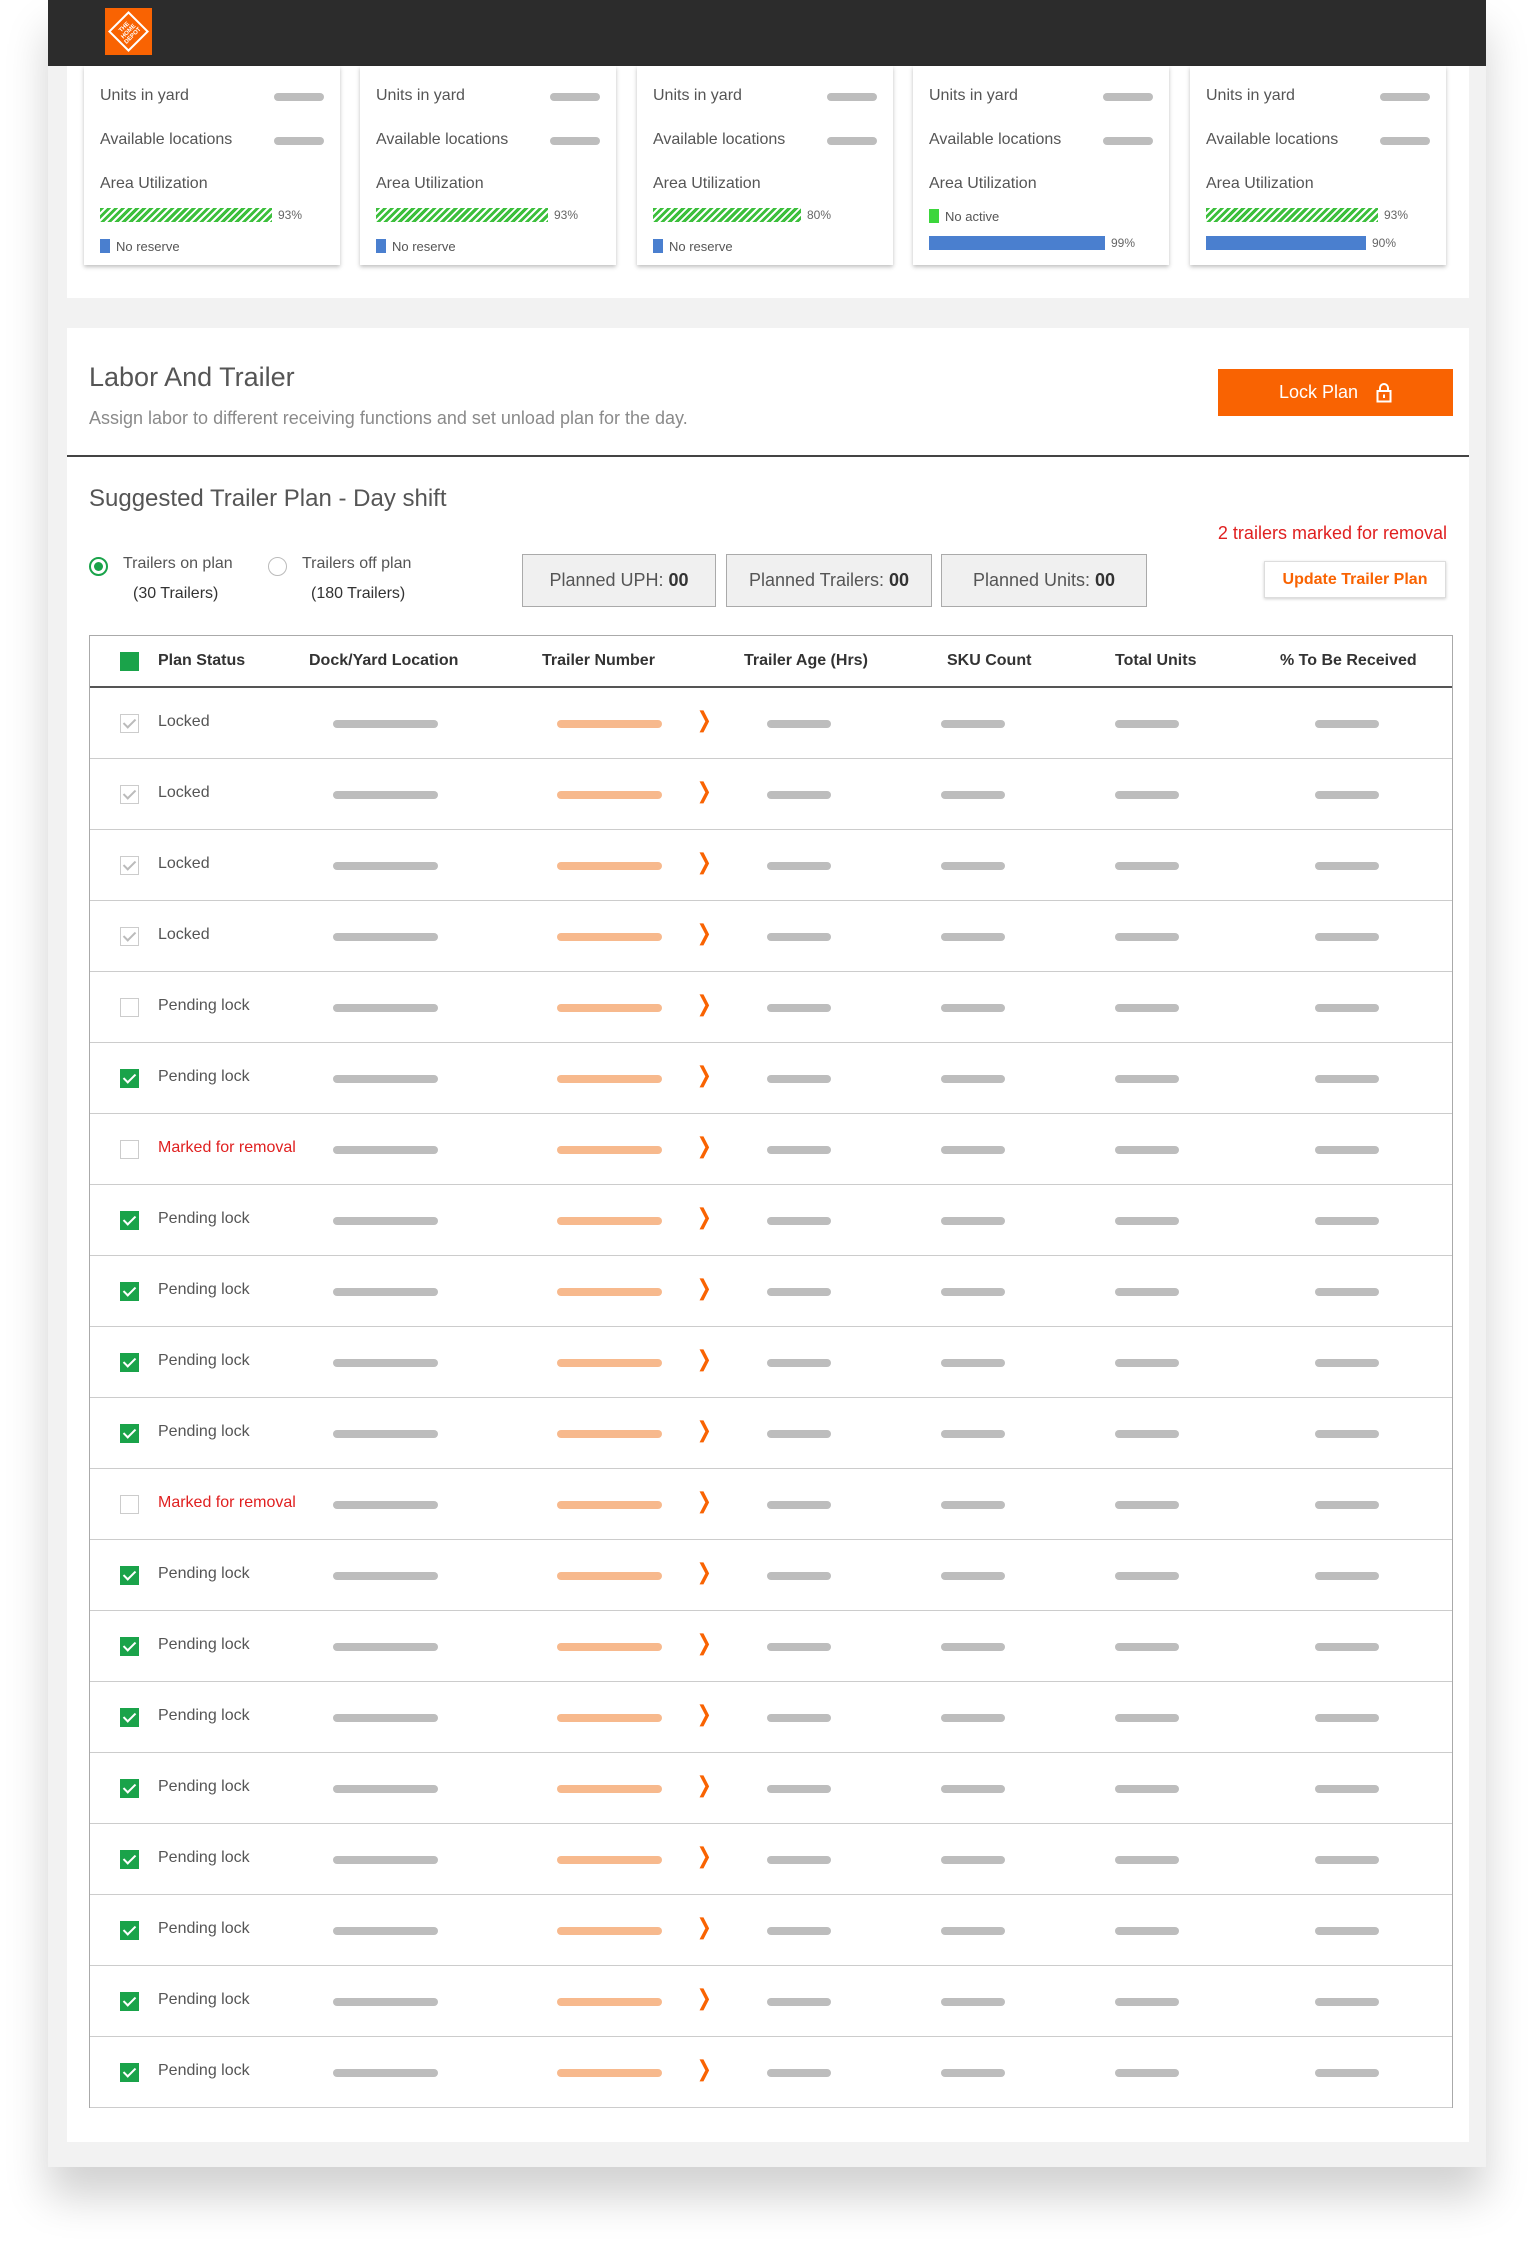 Image resolution: width=1535 pixels, height=2266 pixels. I want to click on planned-uph-value: 00, so click(678, 580).